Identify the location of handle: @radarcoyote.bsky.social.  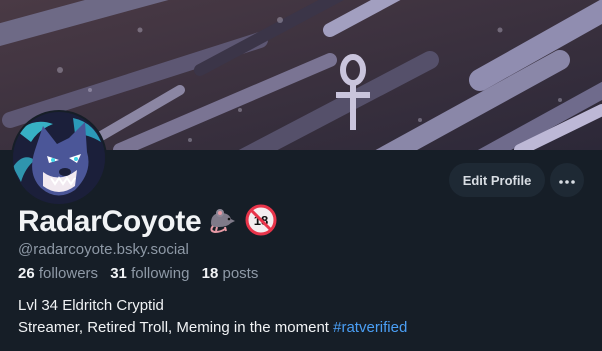
(103, 249).